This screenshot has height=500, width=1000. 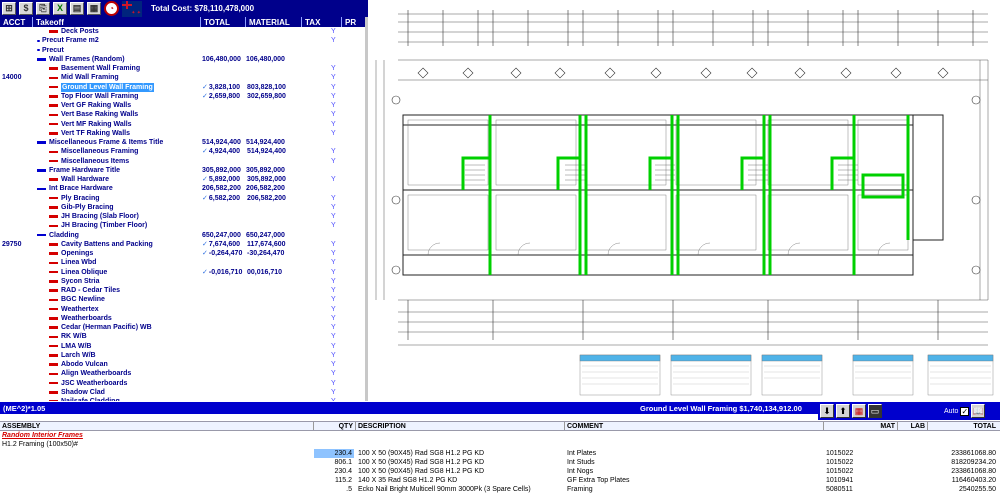 I want to click on tree-row-name: Openings, so click(x=77, y=253).